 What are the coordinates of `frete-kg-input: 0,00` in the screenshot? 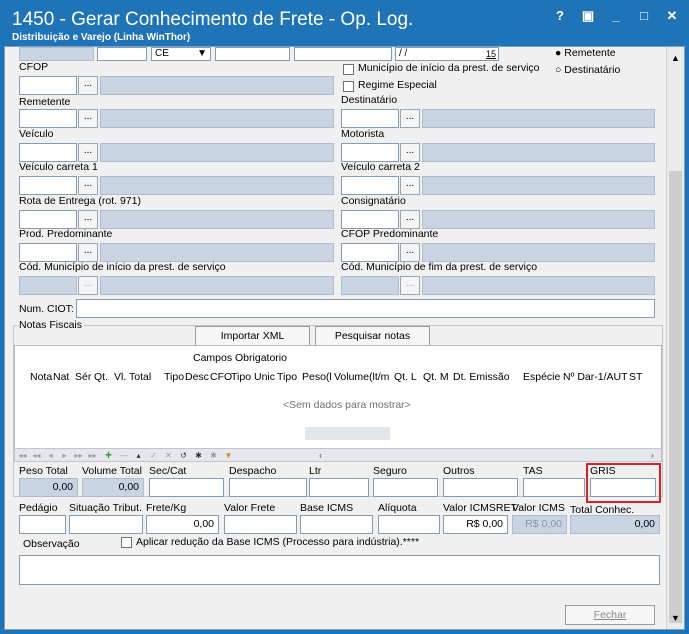 It's located at (182, 524).